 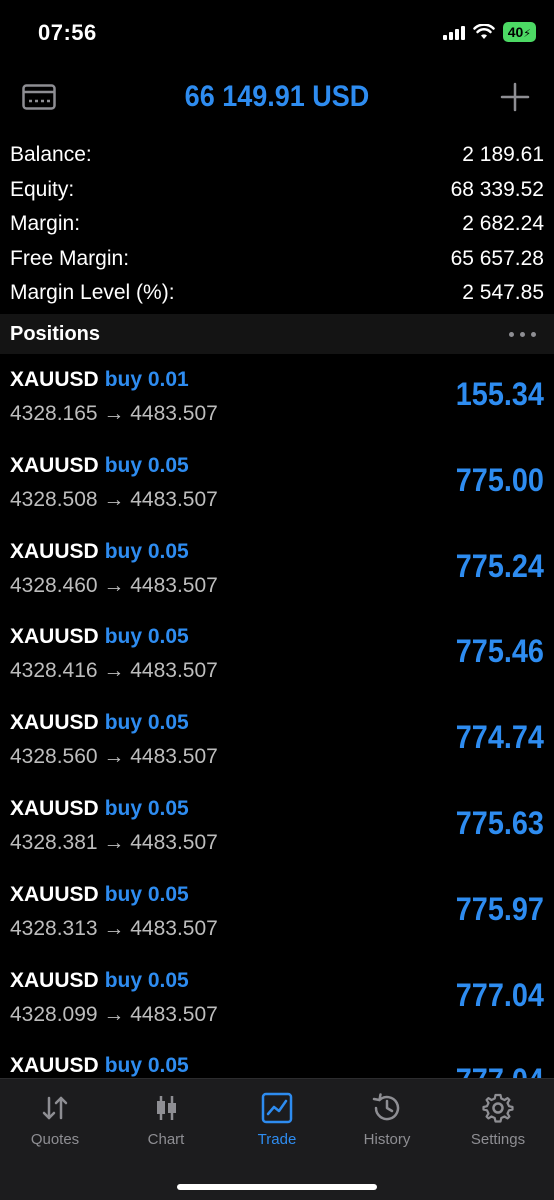 I want to click on position-prices: 4328.416 → 4483.507, so click(x=114, y=671).